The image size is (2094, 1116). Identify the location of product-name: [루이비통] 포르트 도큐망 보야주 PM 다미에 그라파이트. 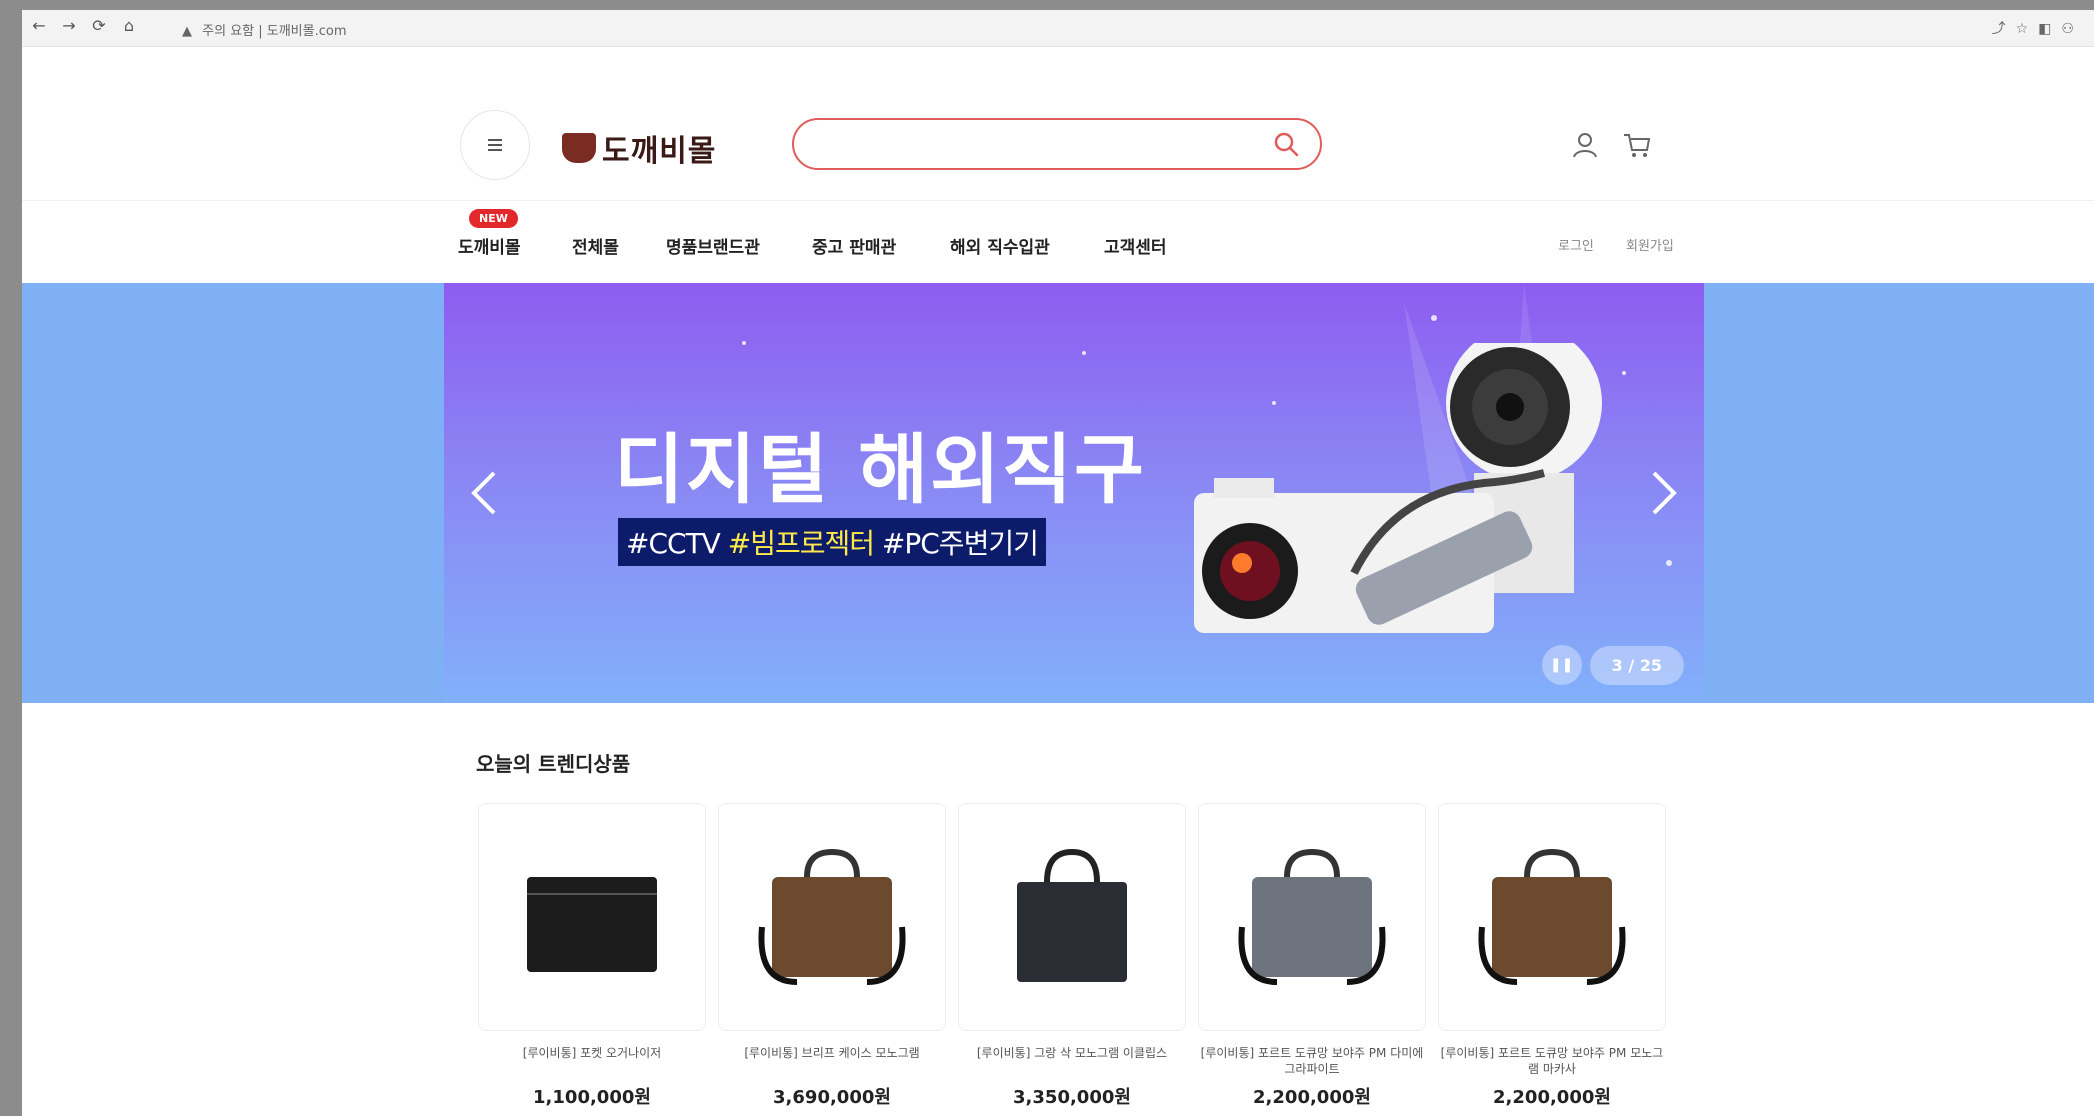
(1312, 1061).